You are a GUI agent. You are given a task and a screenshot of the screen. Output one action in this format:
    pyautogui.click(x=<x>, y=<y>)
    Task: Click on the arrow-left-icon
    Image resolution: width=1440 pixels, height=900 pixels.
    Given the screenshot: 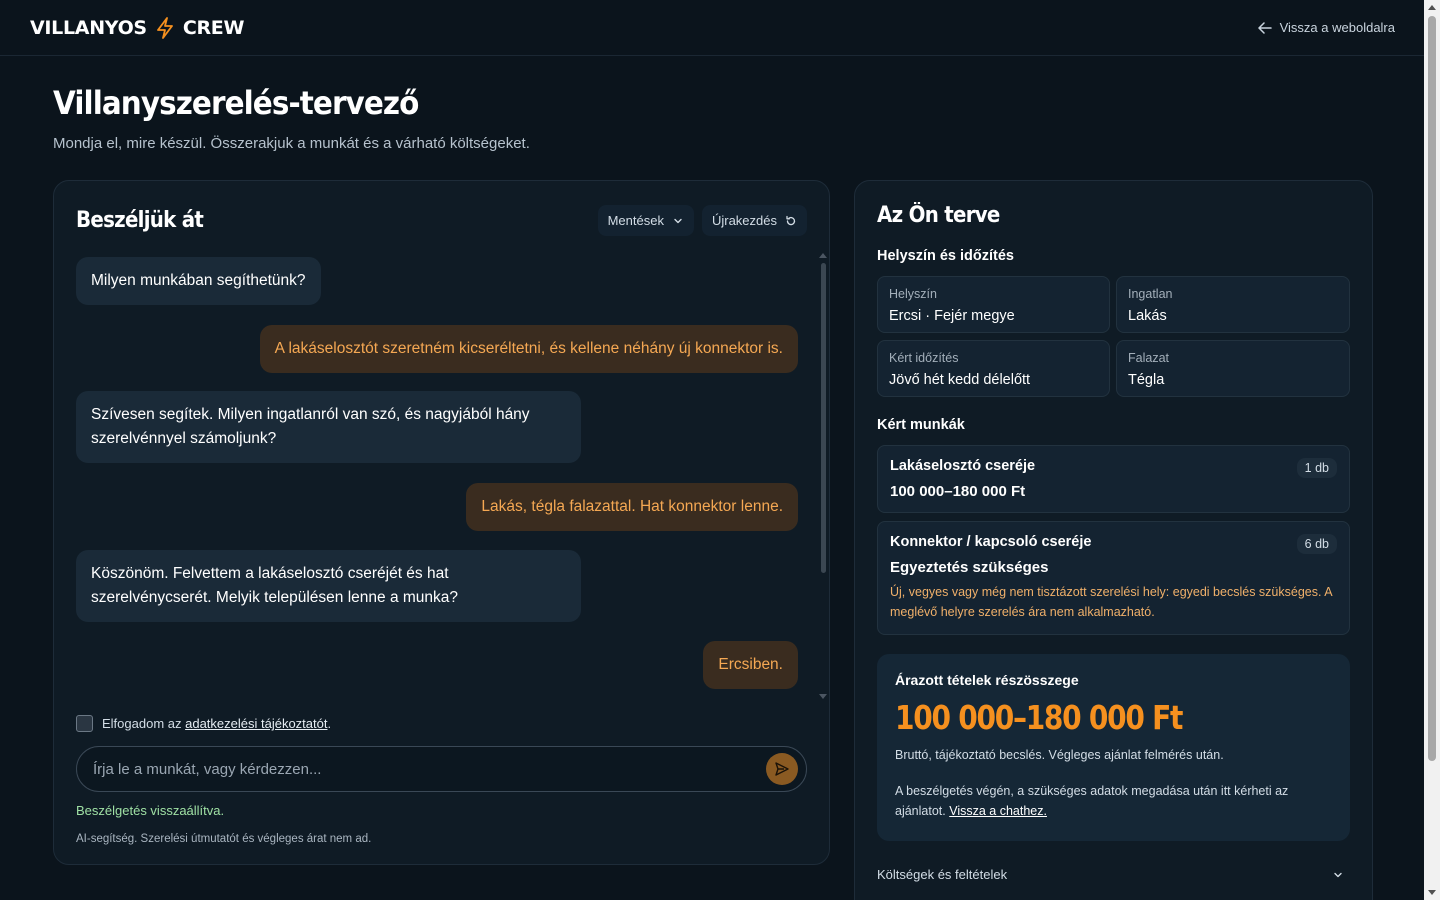 What is the action you would take?
    pyautogui.click(x=1264, y=27)
    